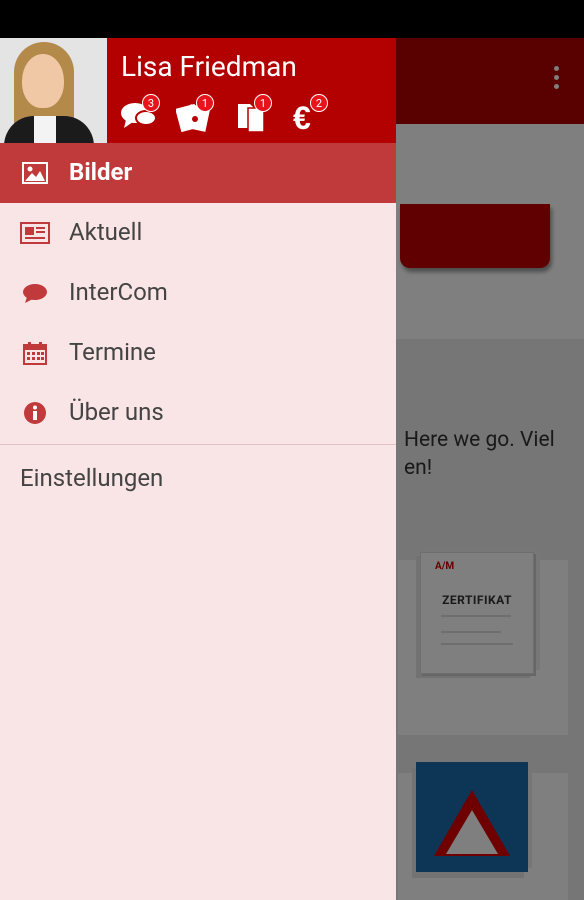  What do you see at coordinates (319, 103) in the screenshot?
I see `finance-count: 2` at bounding box center [319, 103].